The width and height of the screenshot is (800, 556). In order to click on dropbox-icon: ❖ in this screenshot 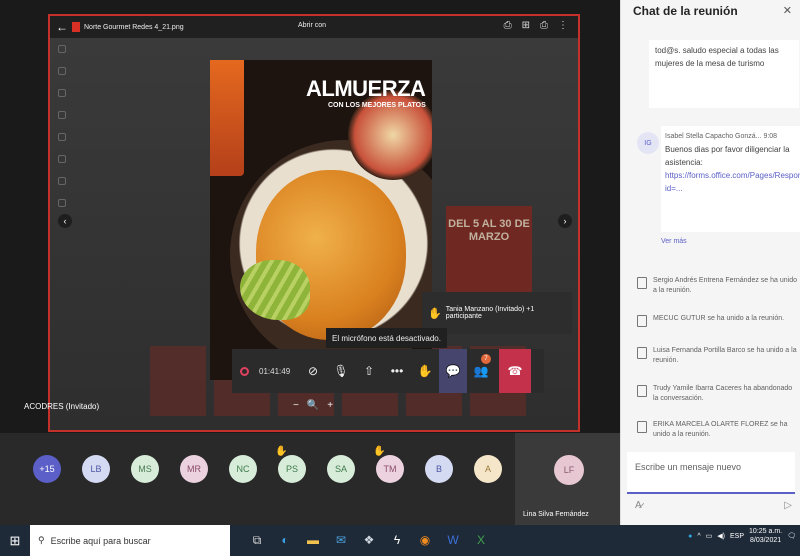, I will do `click(369, 540)`.